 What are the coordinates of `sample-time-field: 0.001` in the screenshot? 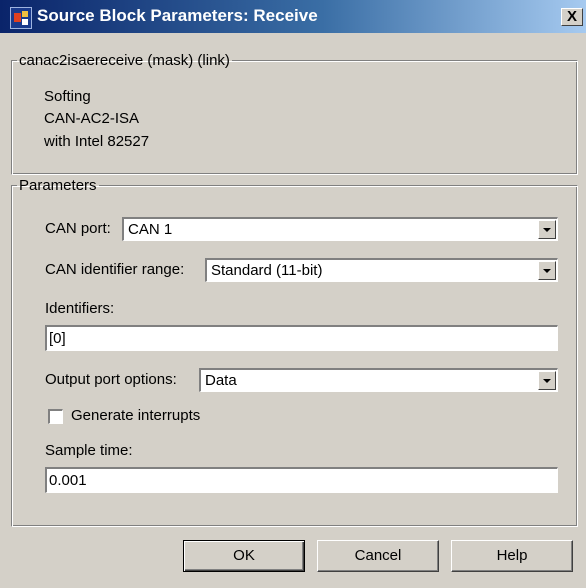 It's located at (301, 480).